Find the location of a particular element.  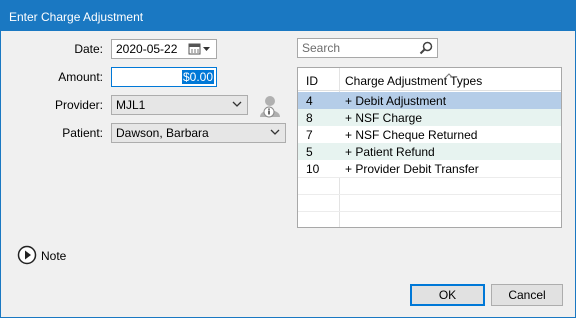

sort-ascending-icon is located at coordinates (449, 73).